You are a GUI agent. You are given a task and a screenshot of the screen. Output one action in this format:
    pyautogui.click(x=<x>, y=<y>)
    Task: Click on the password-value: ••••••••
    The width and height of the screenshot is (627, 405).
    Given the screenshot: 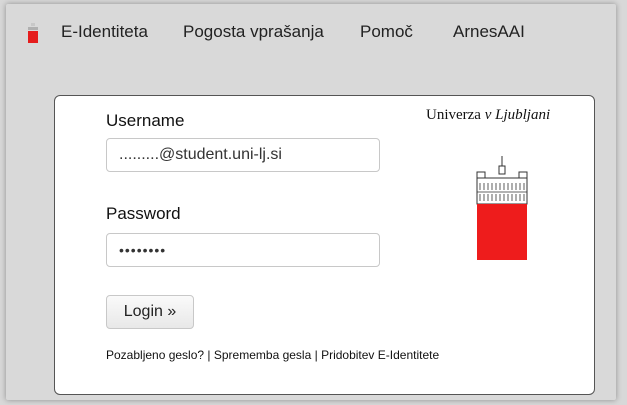 What is the action you would take?
    pyautogui.click(x=143, y=250)
    